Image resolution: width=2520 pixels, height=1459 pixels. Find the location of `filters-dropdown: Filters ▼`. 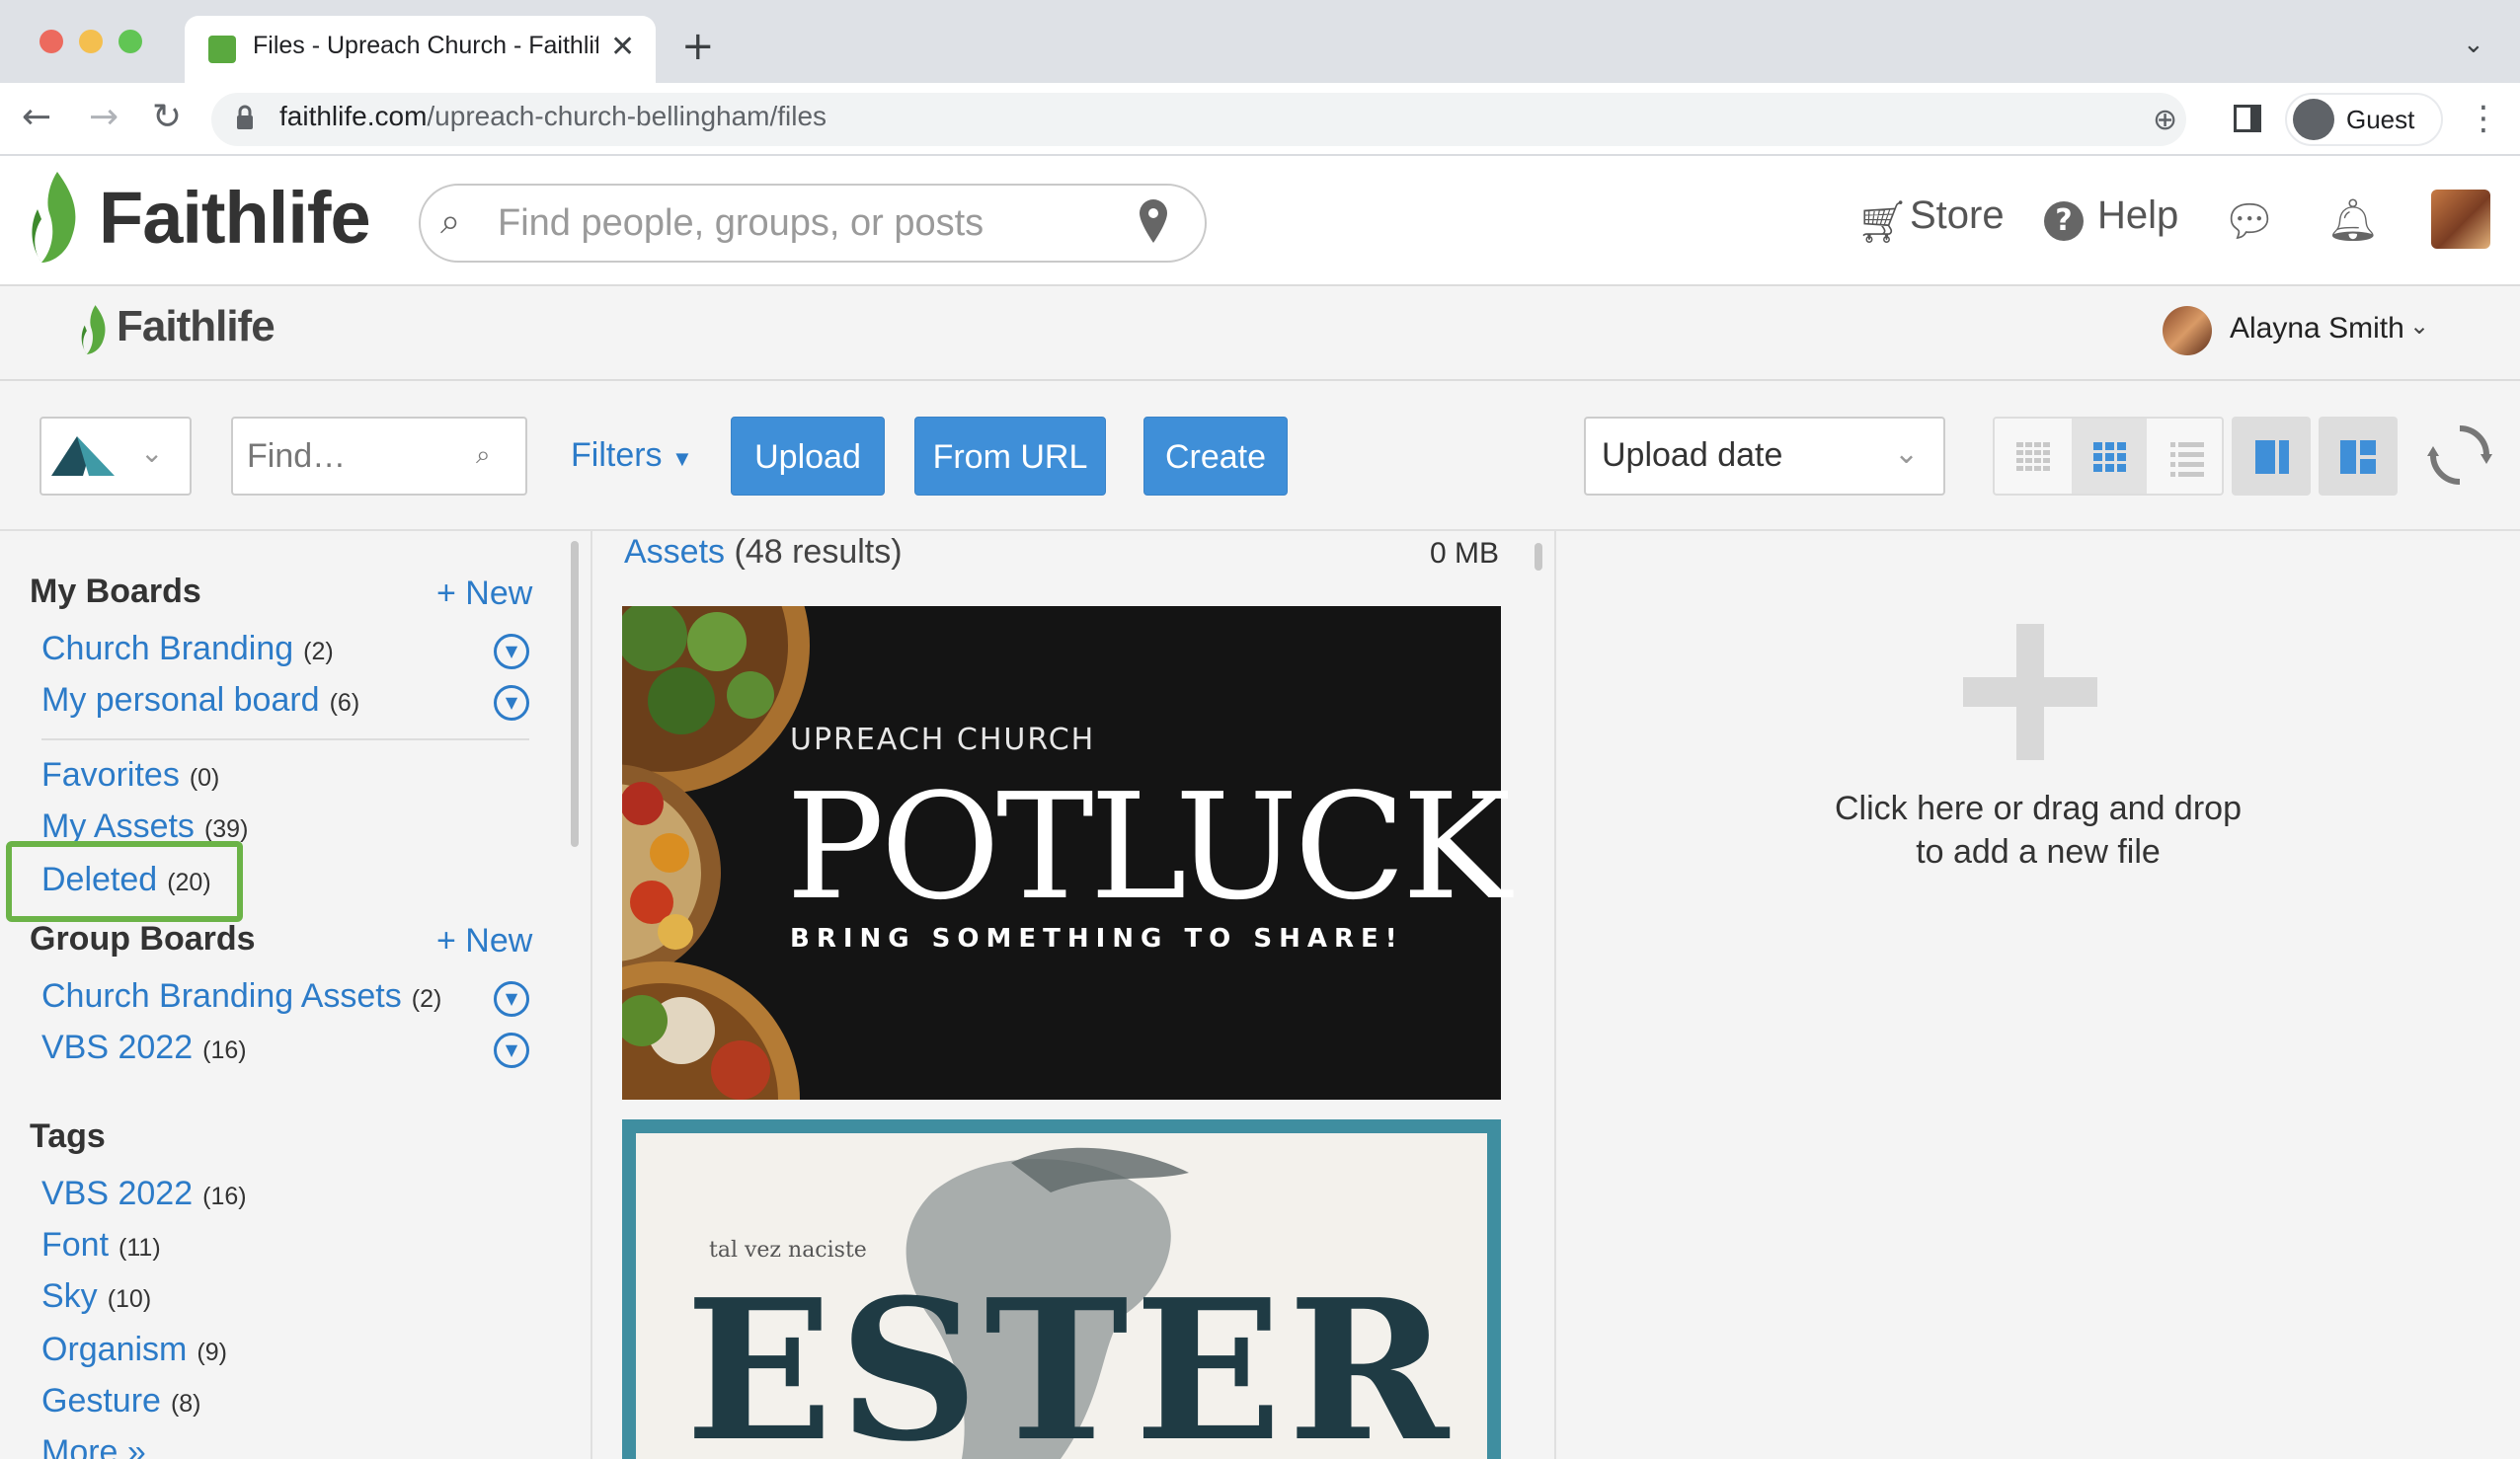

filters-dropdown: Filters ▼ is located at coordinates (632, 455).